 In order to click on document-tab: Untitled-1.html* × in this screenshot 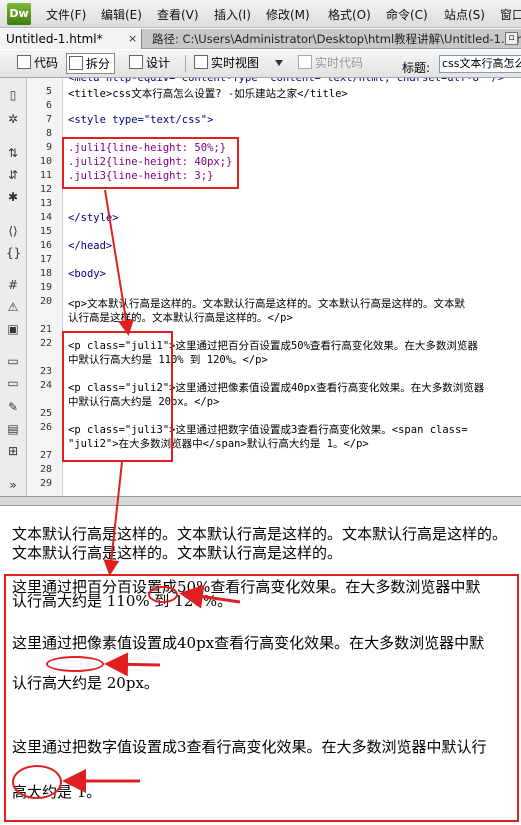, I will do `click(71, 39)`.